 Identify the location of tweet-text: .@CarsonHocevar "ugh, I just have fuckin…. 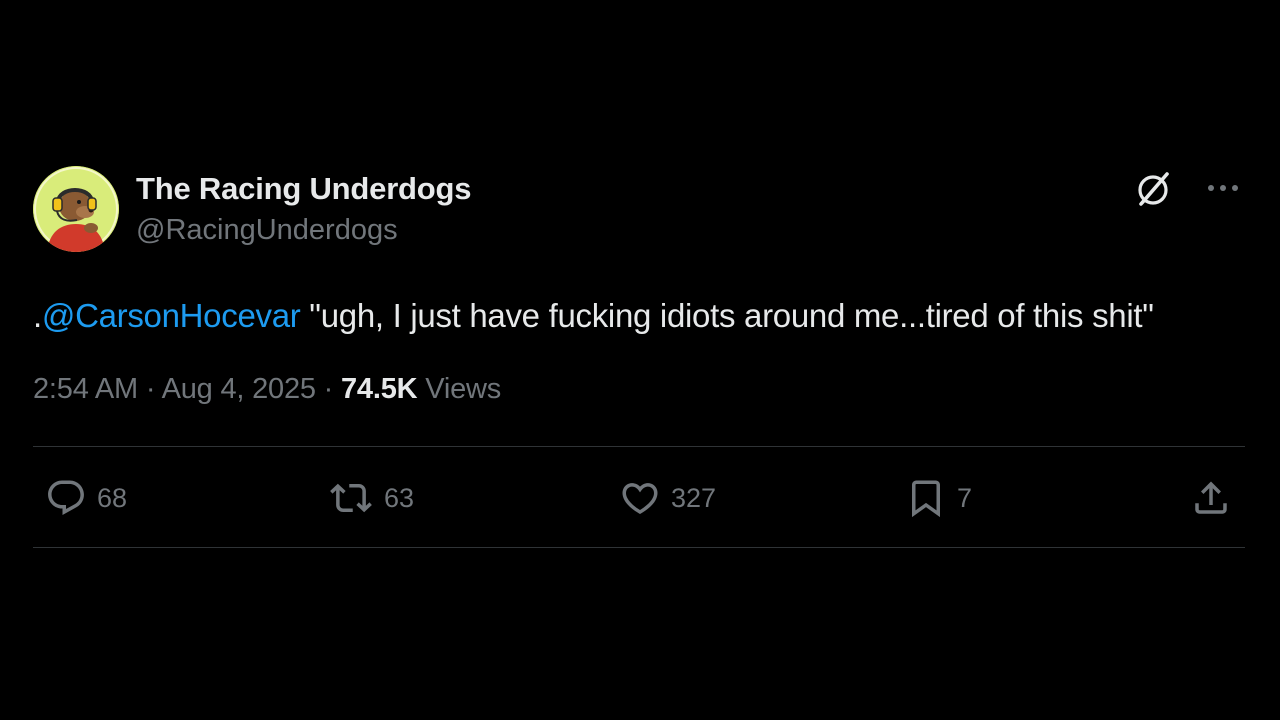
(640, 316).